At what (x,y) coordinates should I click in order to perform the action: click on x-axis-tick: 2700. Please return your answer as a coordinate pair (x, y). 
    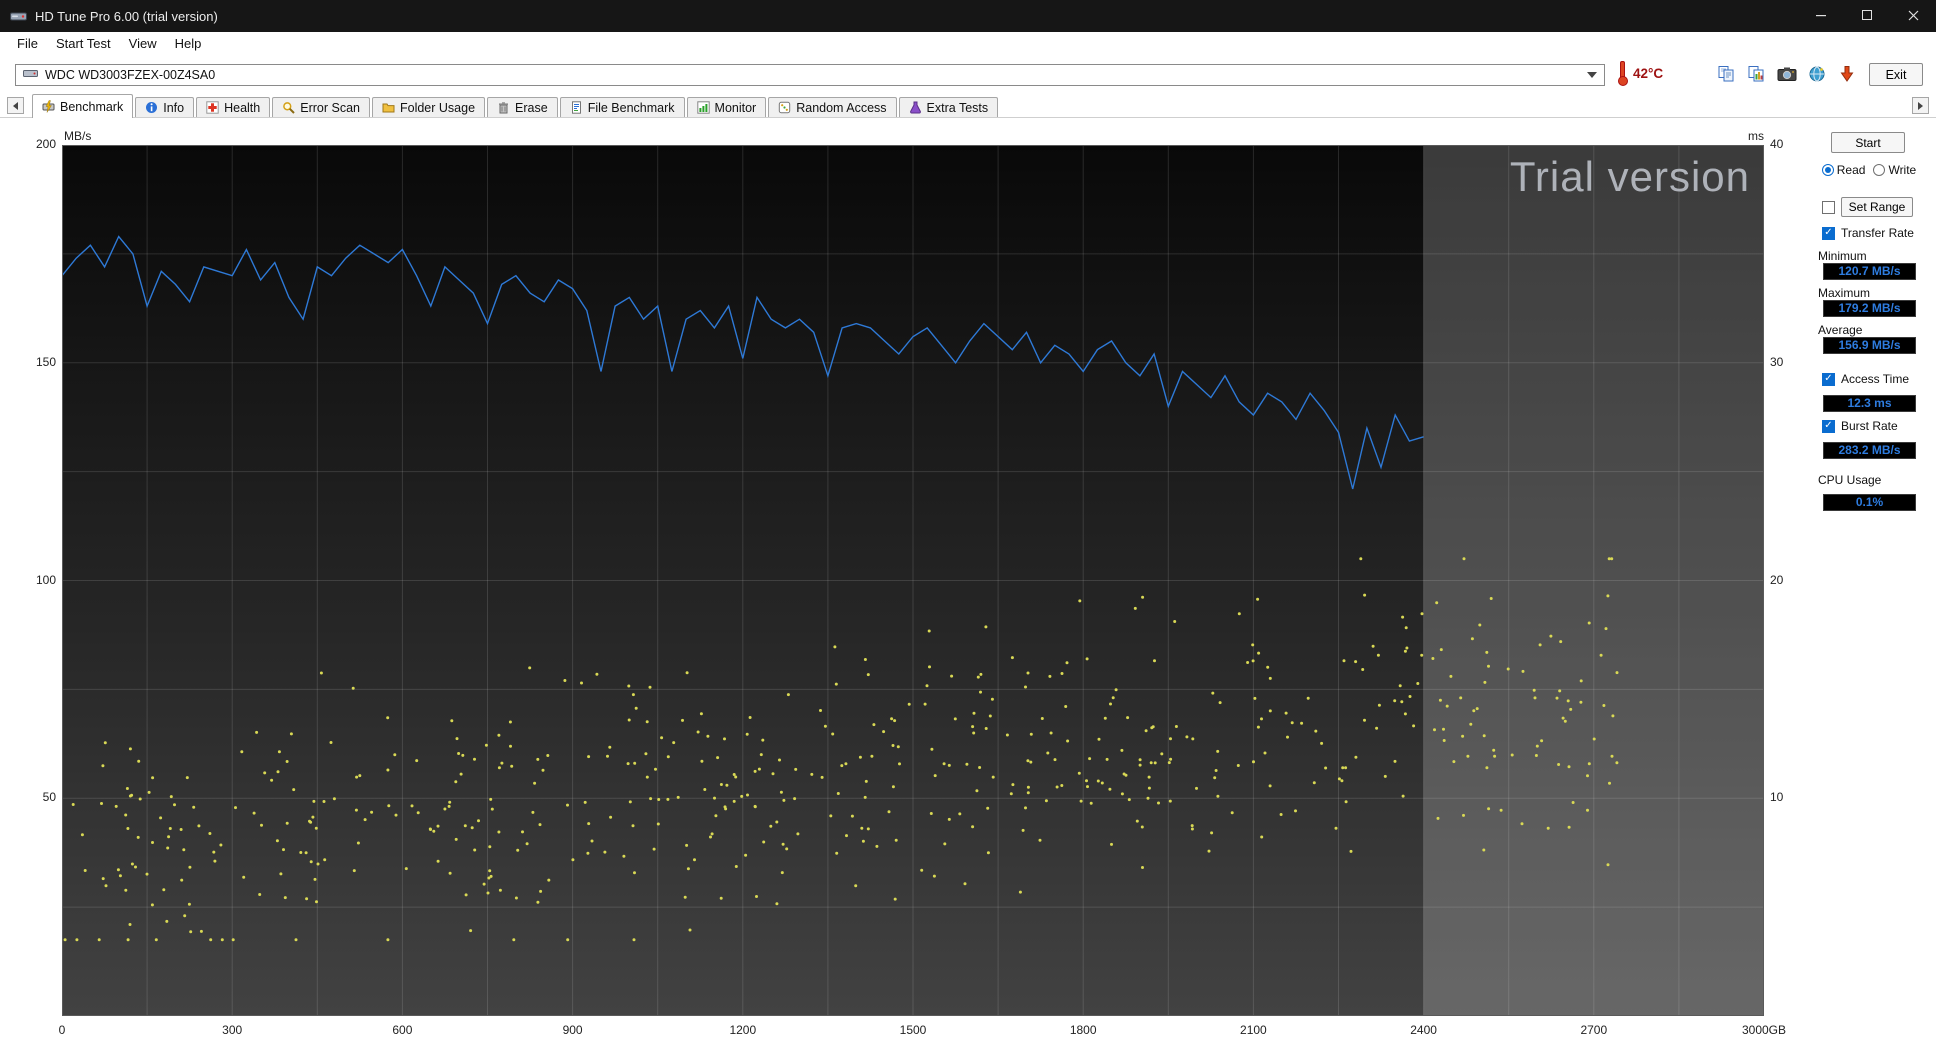
    Looking at the image, I should click on (1594, 1030).